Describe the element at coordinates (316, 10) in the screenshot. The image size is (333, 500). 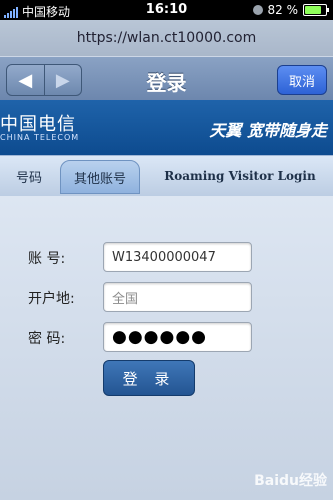
I see `battery-icon` at that location.